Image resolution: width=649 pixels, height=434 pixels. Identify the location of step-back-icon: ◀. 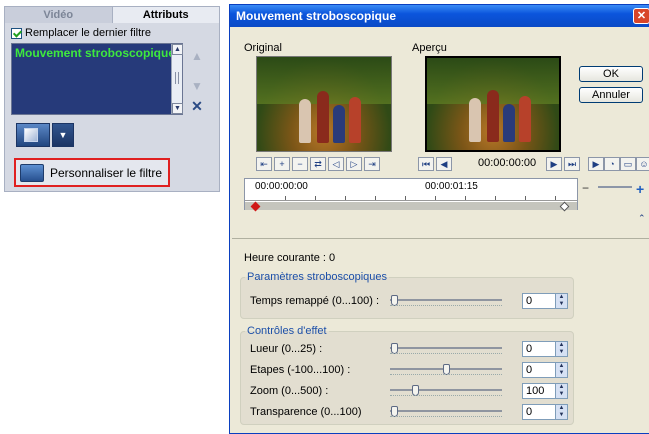
(444, 164).